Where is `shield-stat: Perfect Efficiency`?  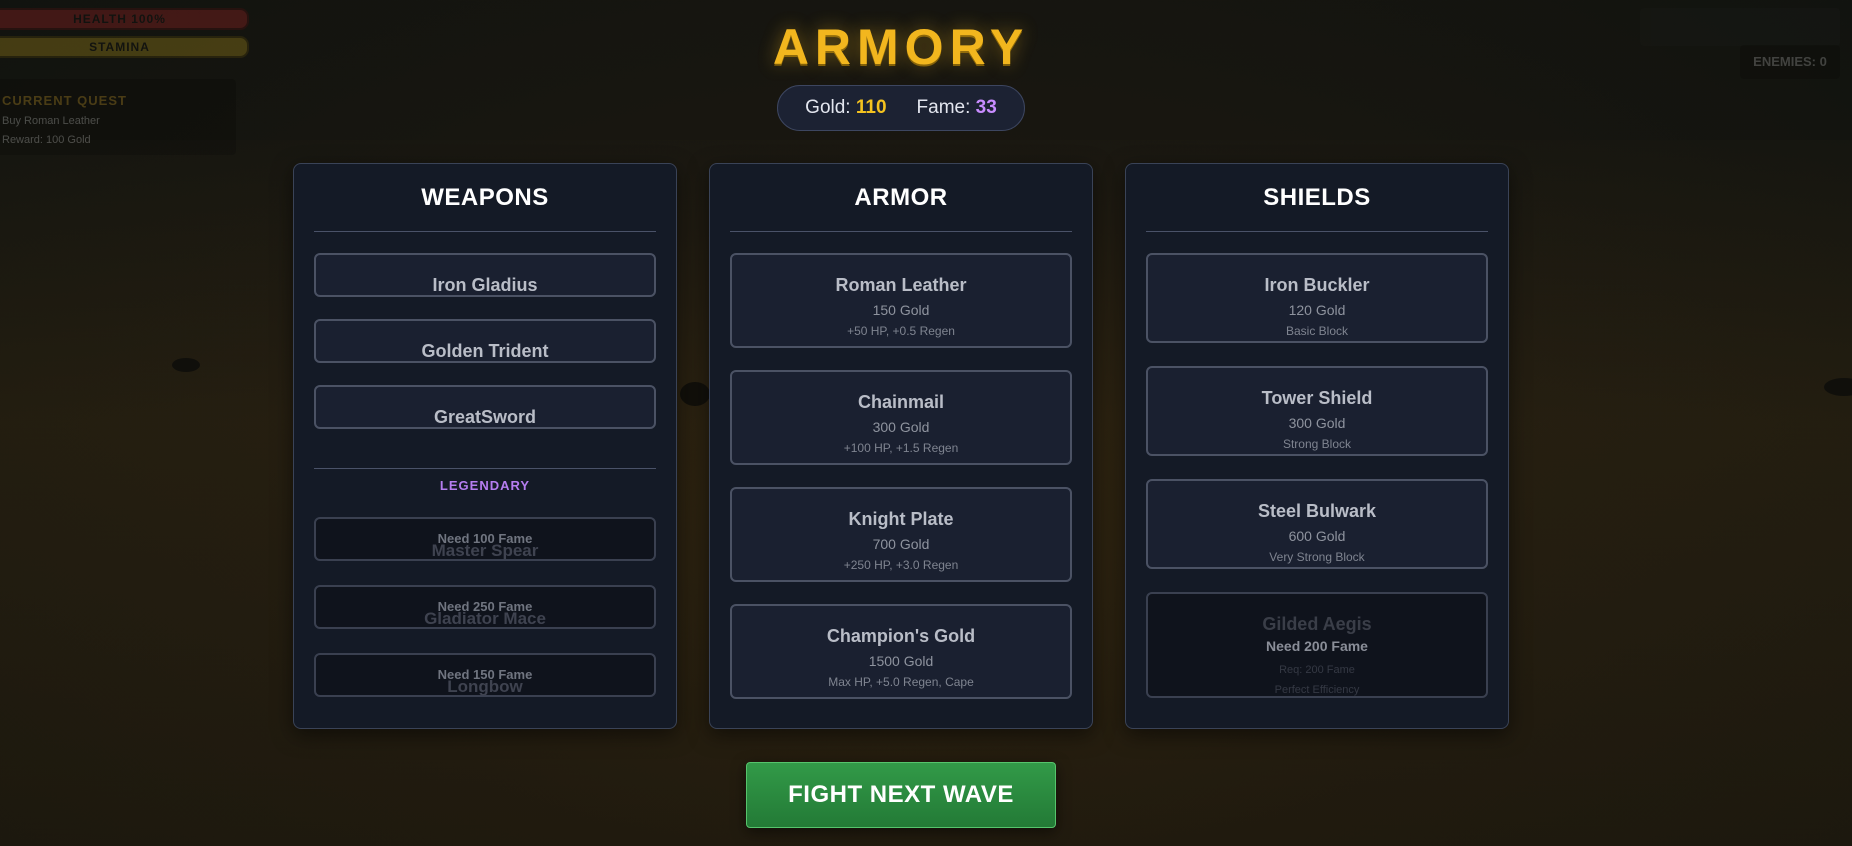 shield-stat: Perfect Efficiency is located at coordinates (1317, 690).